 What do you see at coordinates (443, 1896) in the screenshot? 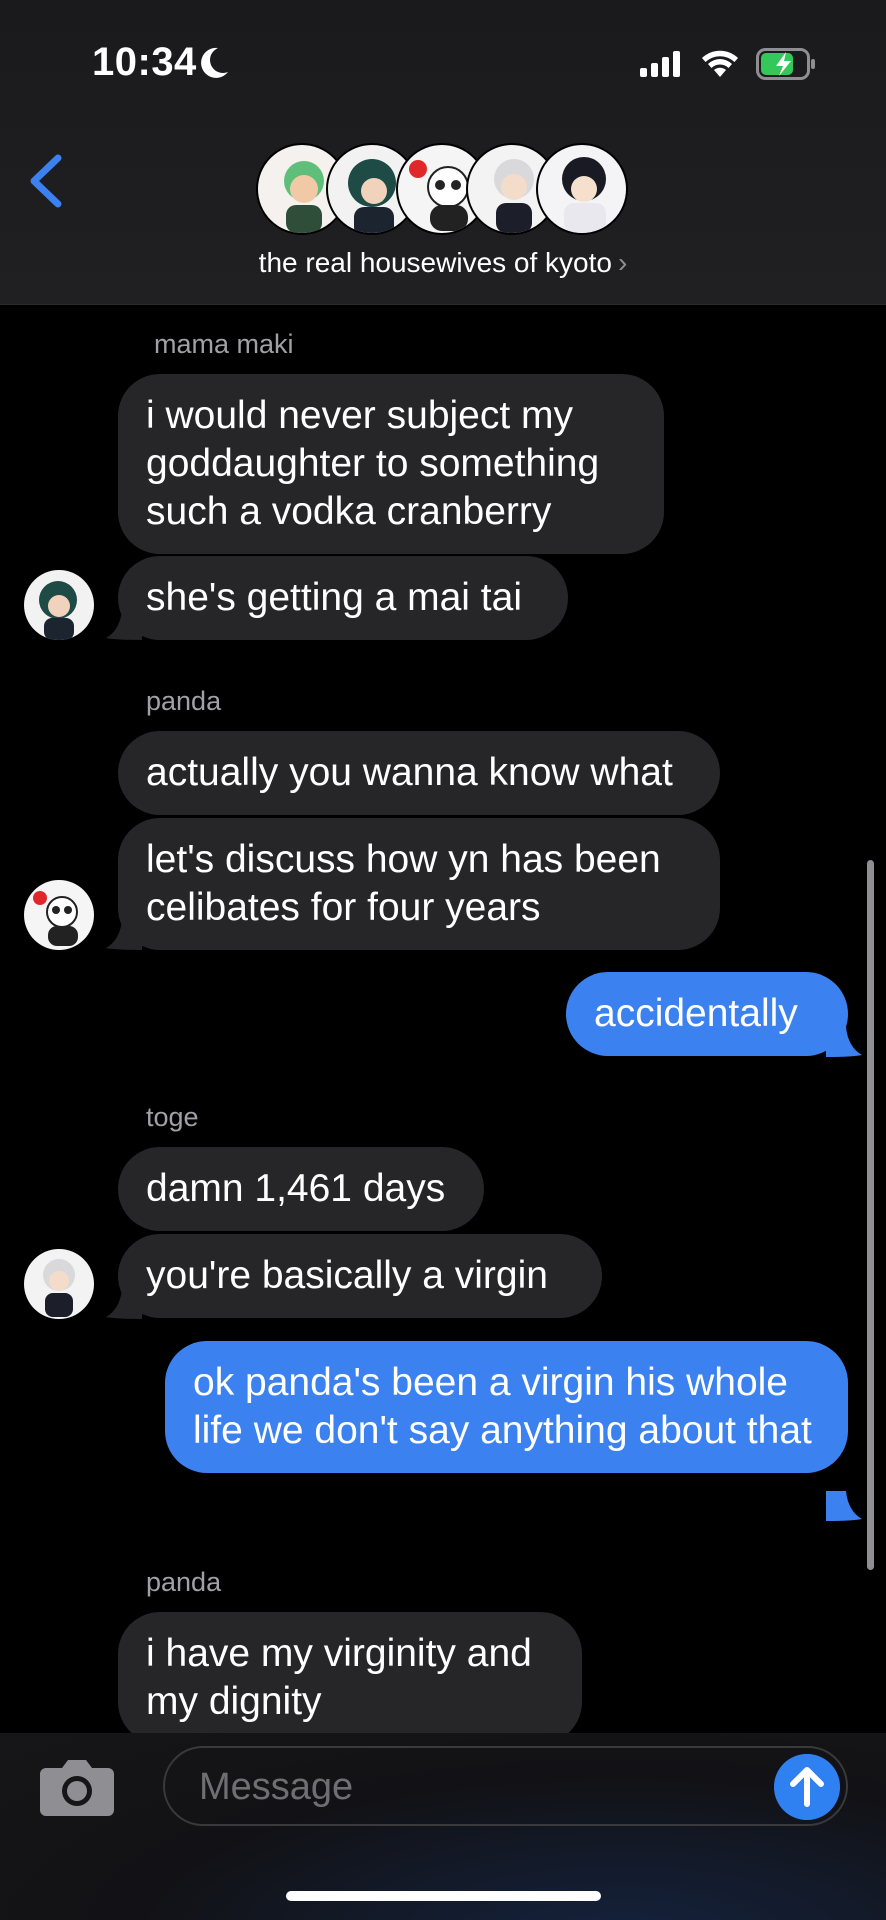
I see `home-indicator` at bounding box center [443, 1896].